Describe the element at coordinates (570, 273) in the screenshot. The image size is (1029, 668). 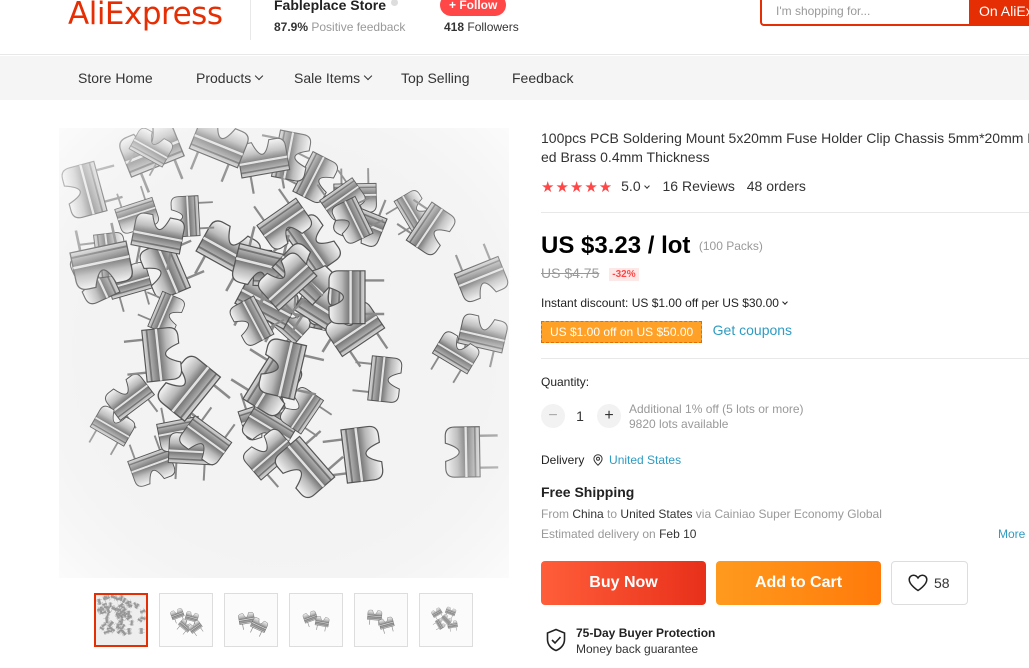
I see `original-price: US $4.75` at that location.